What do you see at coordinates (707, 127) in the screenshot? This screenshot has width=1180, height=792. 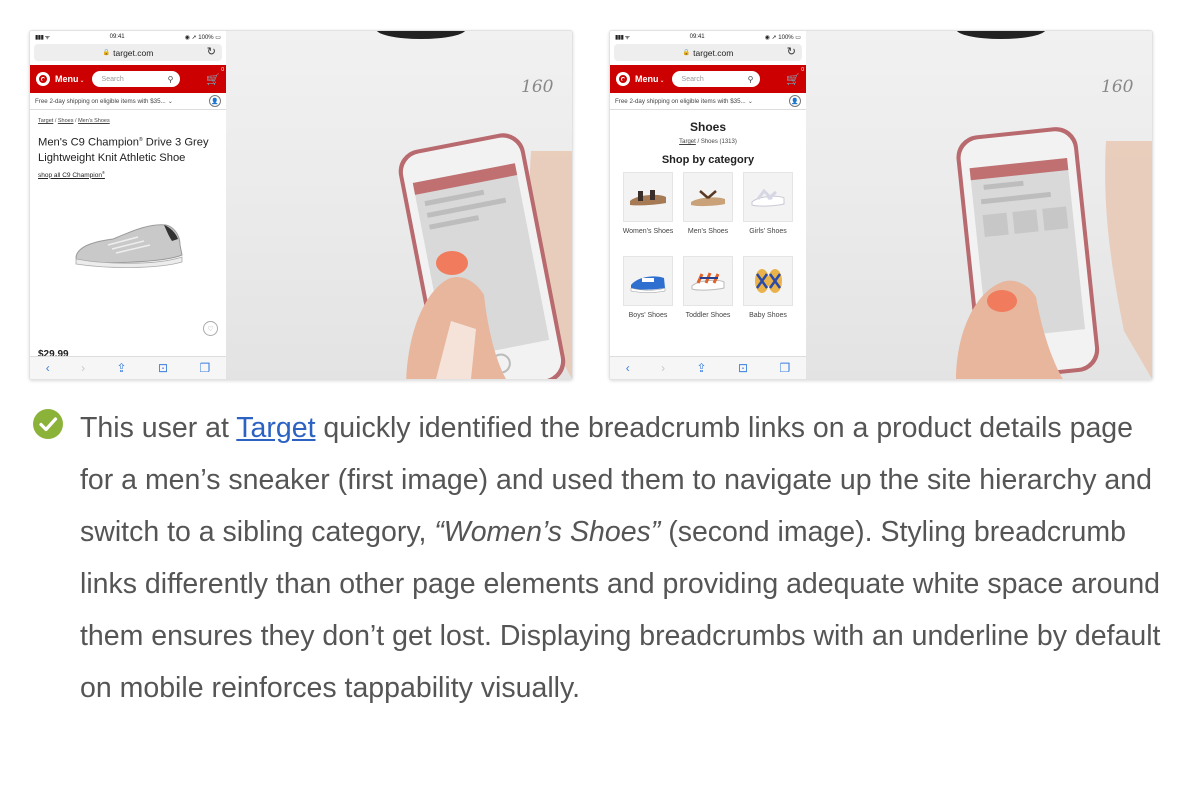 I see `page-title: Shoes` at bounding box center [707, 127].